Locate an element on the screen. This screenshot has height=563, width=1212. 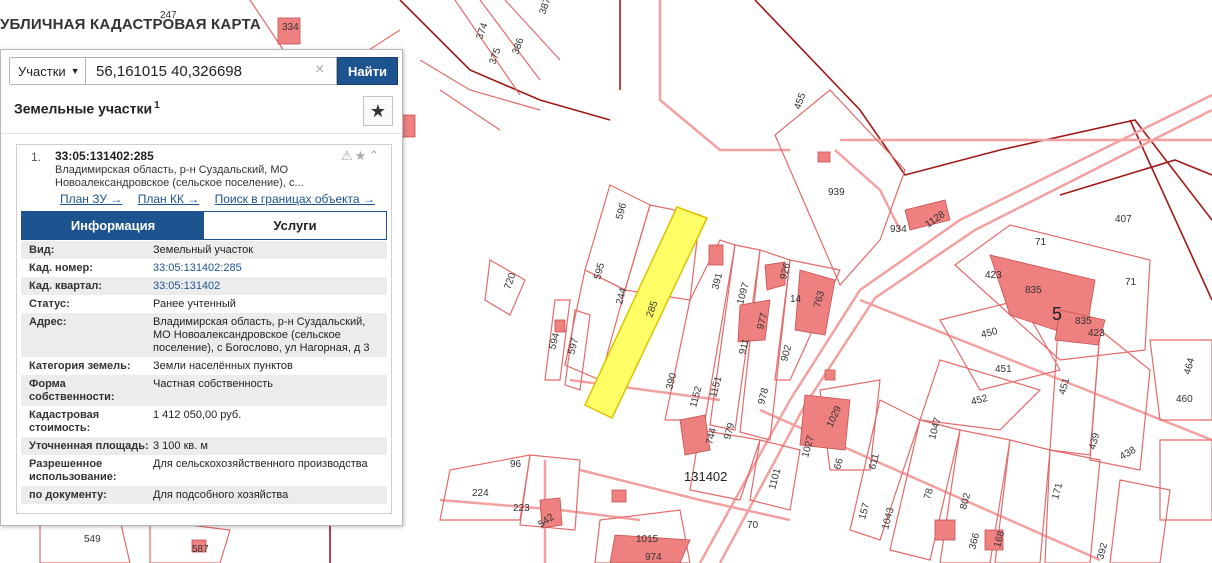
field-key: Разрешенное использование: is located at coordinates (73, 470).